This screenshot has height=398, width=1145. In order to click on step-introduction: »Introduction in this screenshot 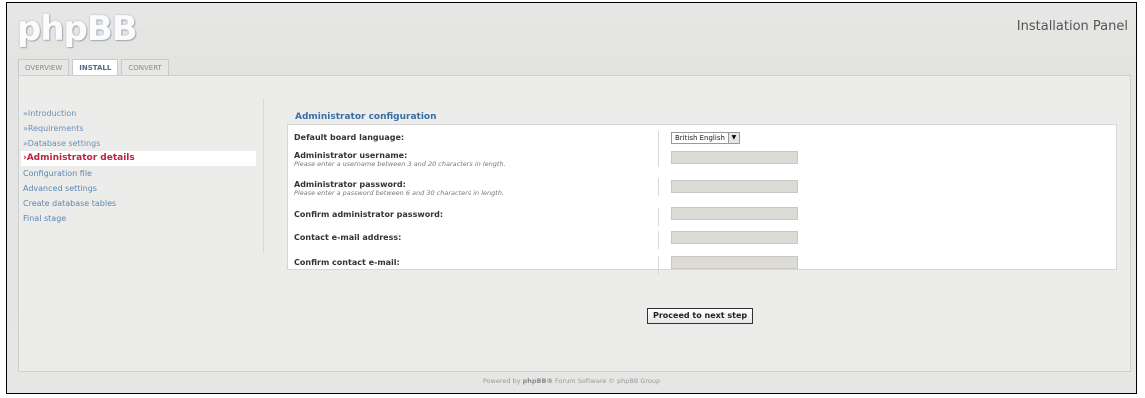, I will do `click(138, 113)`.